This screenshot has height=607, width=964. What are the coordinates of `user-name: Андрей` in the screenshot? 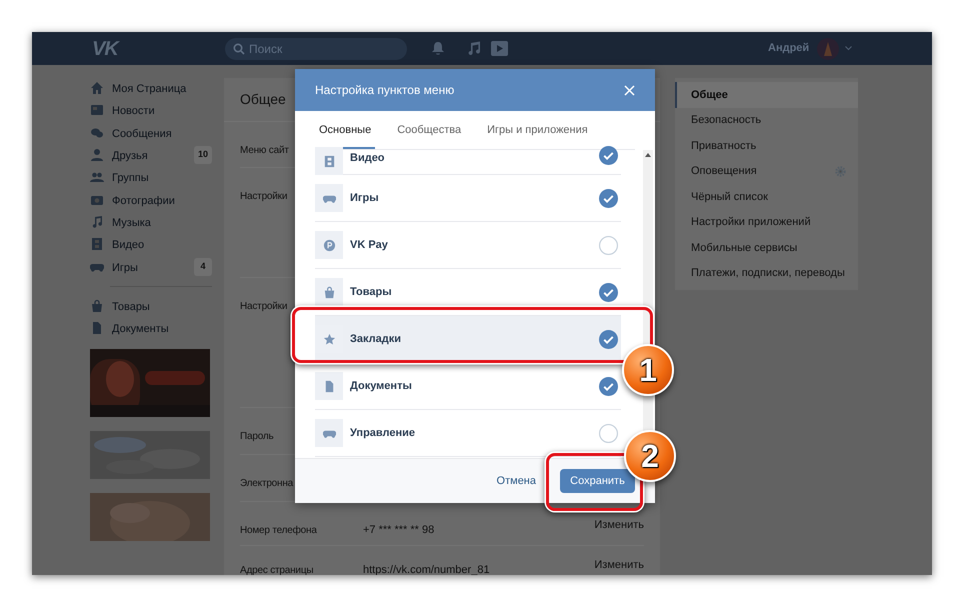 It's located at (789, 48).